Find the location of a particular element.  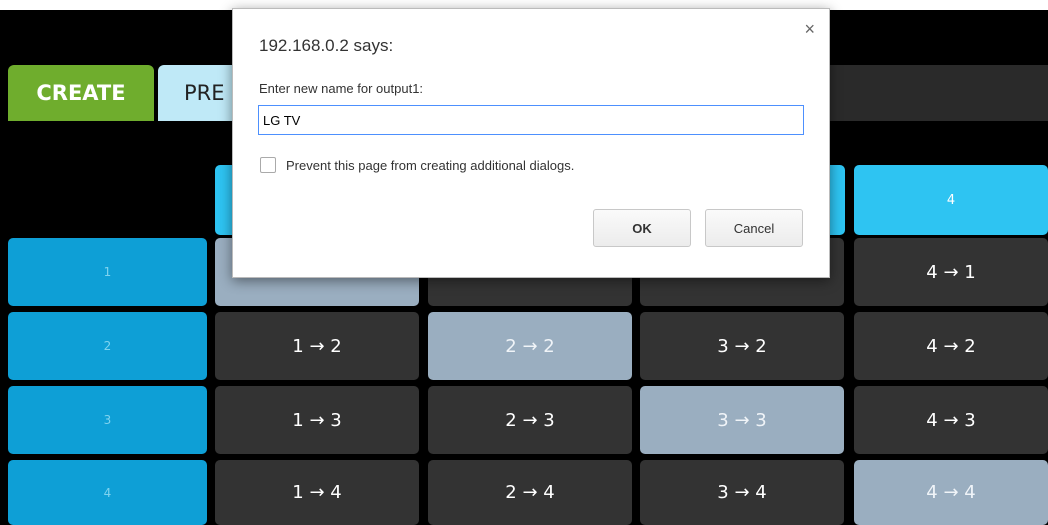

row-header-3: 3 is located at coordinates (107, 420).